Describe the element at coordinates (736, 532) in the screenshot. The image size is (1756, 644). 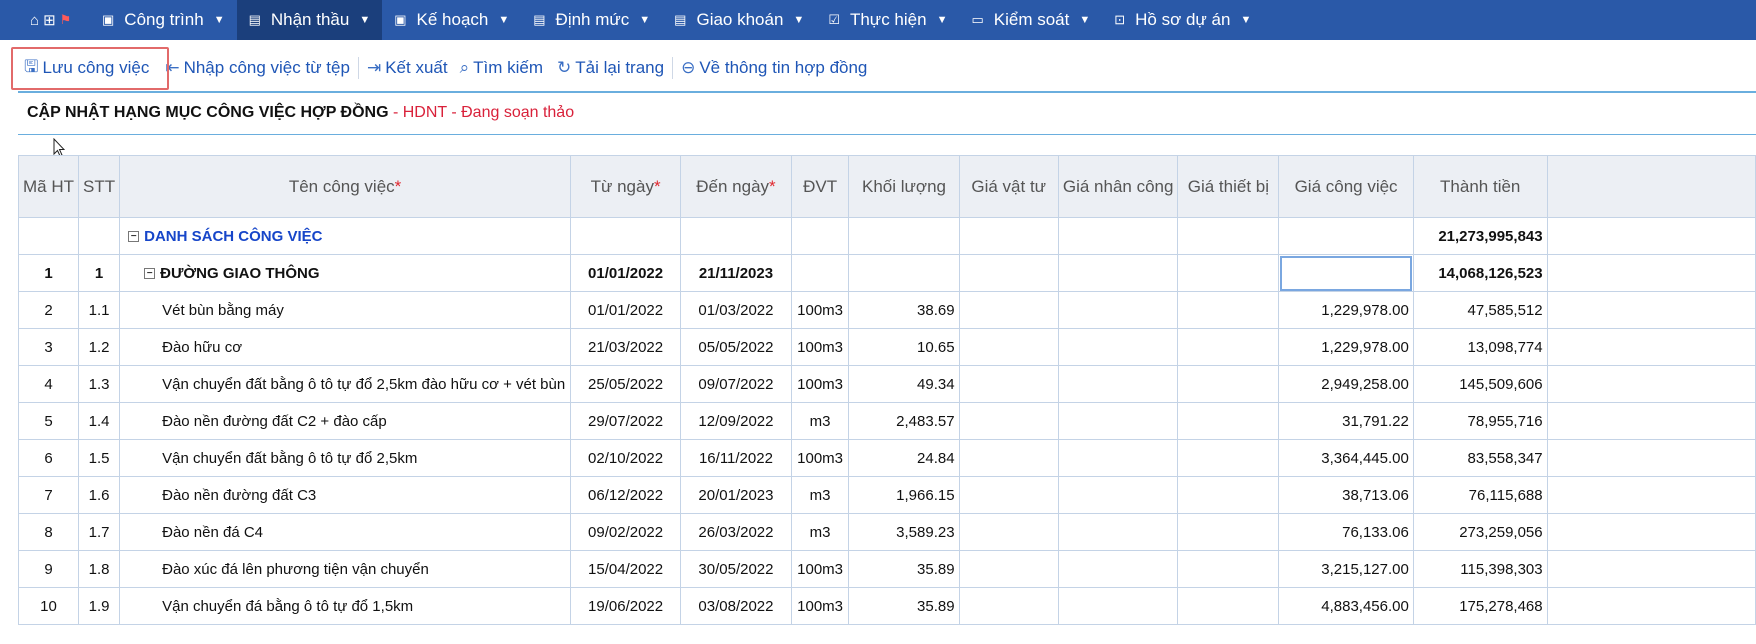
I see `den-ngay-cell: 26/03/2022` at that location.